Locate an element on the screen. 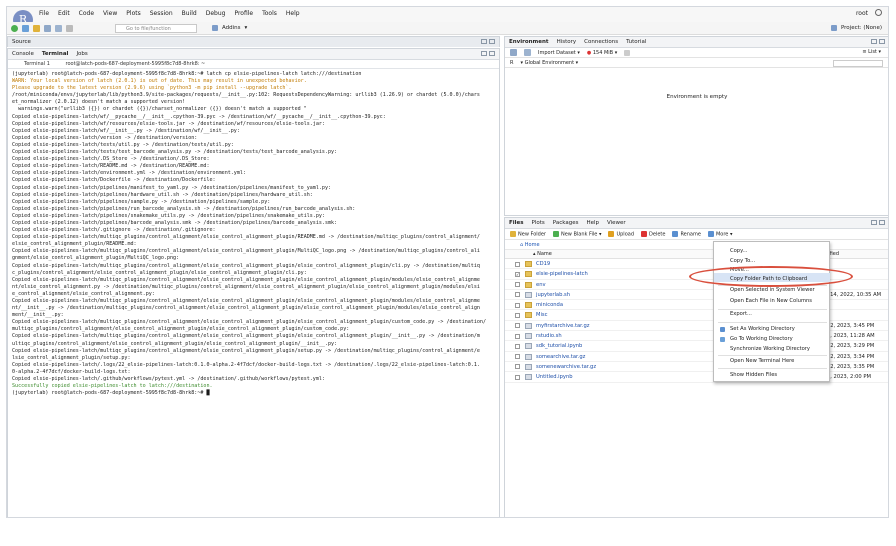  tab-files: Files is located at coordinates (516, 223).